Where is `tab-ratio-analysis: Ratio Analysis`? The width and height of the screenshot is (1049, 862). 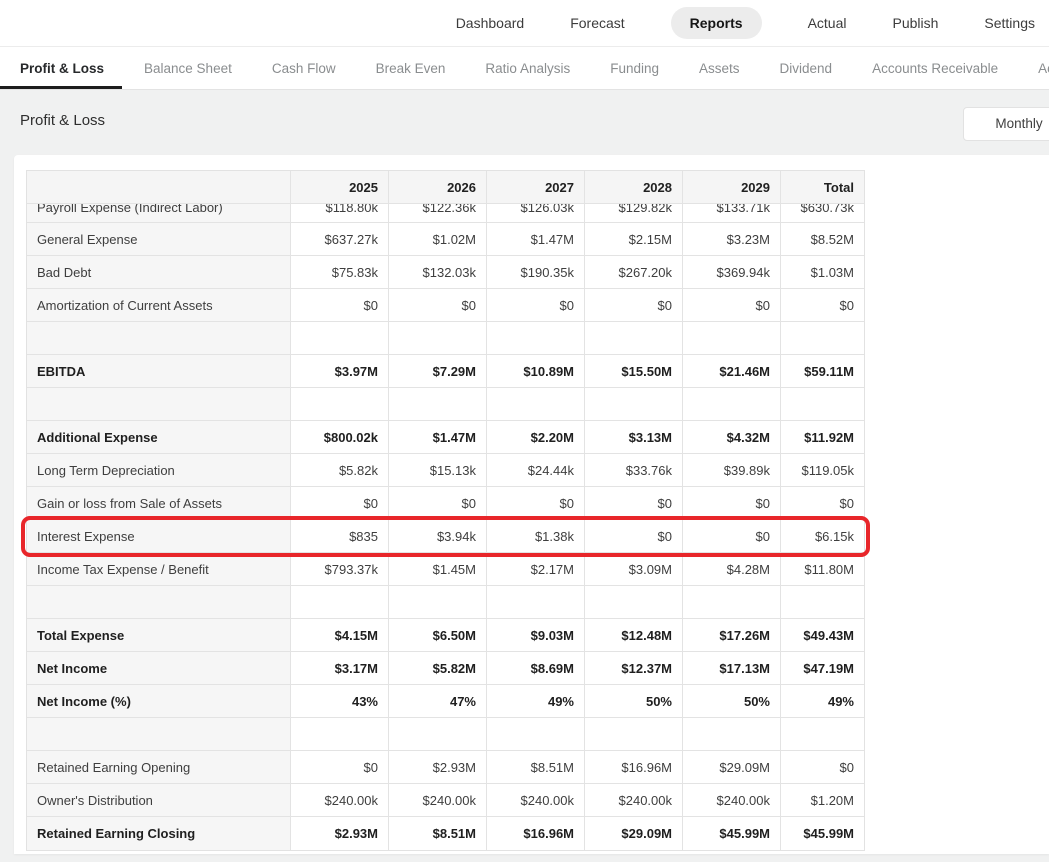
tab-ratio-analysis: Ratio Analysis is located at coordinates (527, 68).